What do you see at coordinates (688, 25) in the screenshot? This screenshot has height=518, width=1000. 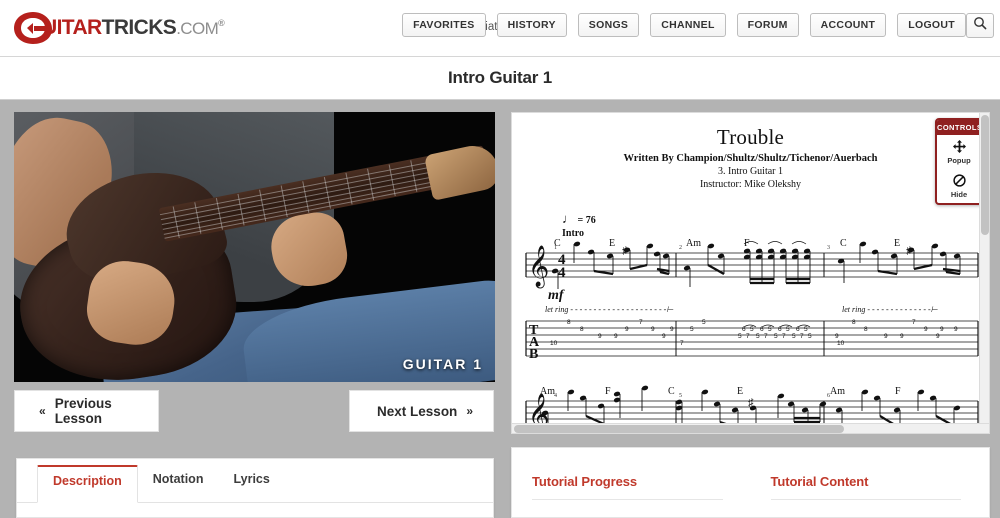 I see `nav-channel-button: CHANNEL` at bounding box center [688, 25].